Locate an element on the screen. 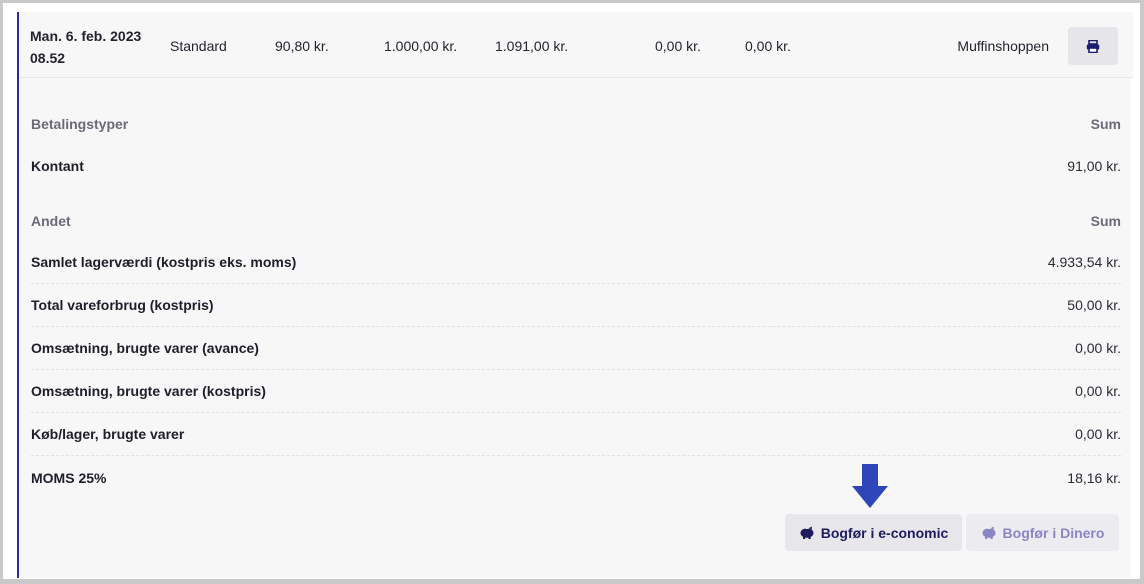 The width and height of the screenshot is (1144, 584). row-value: 18,16 kr. is located at coordinates (1094, 477).